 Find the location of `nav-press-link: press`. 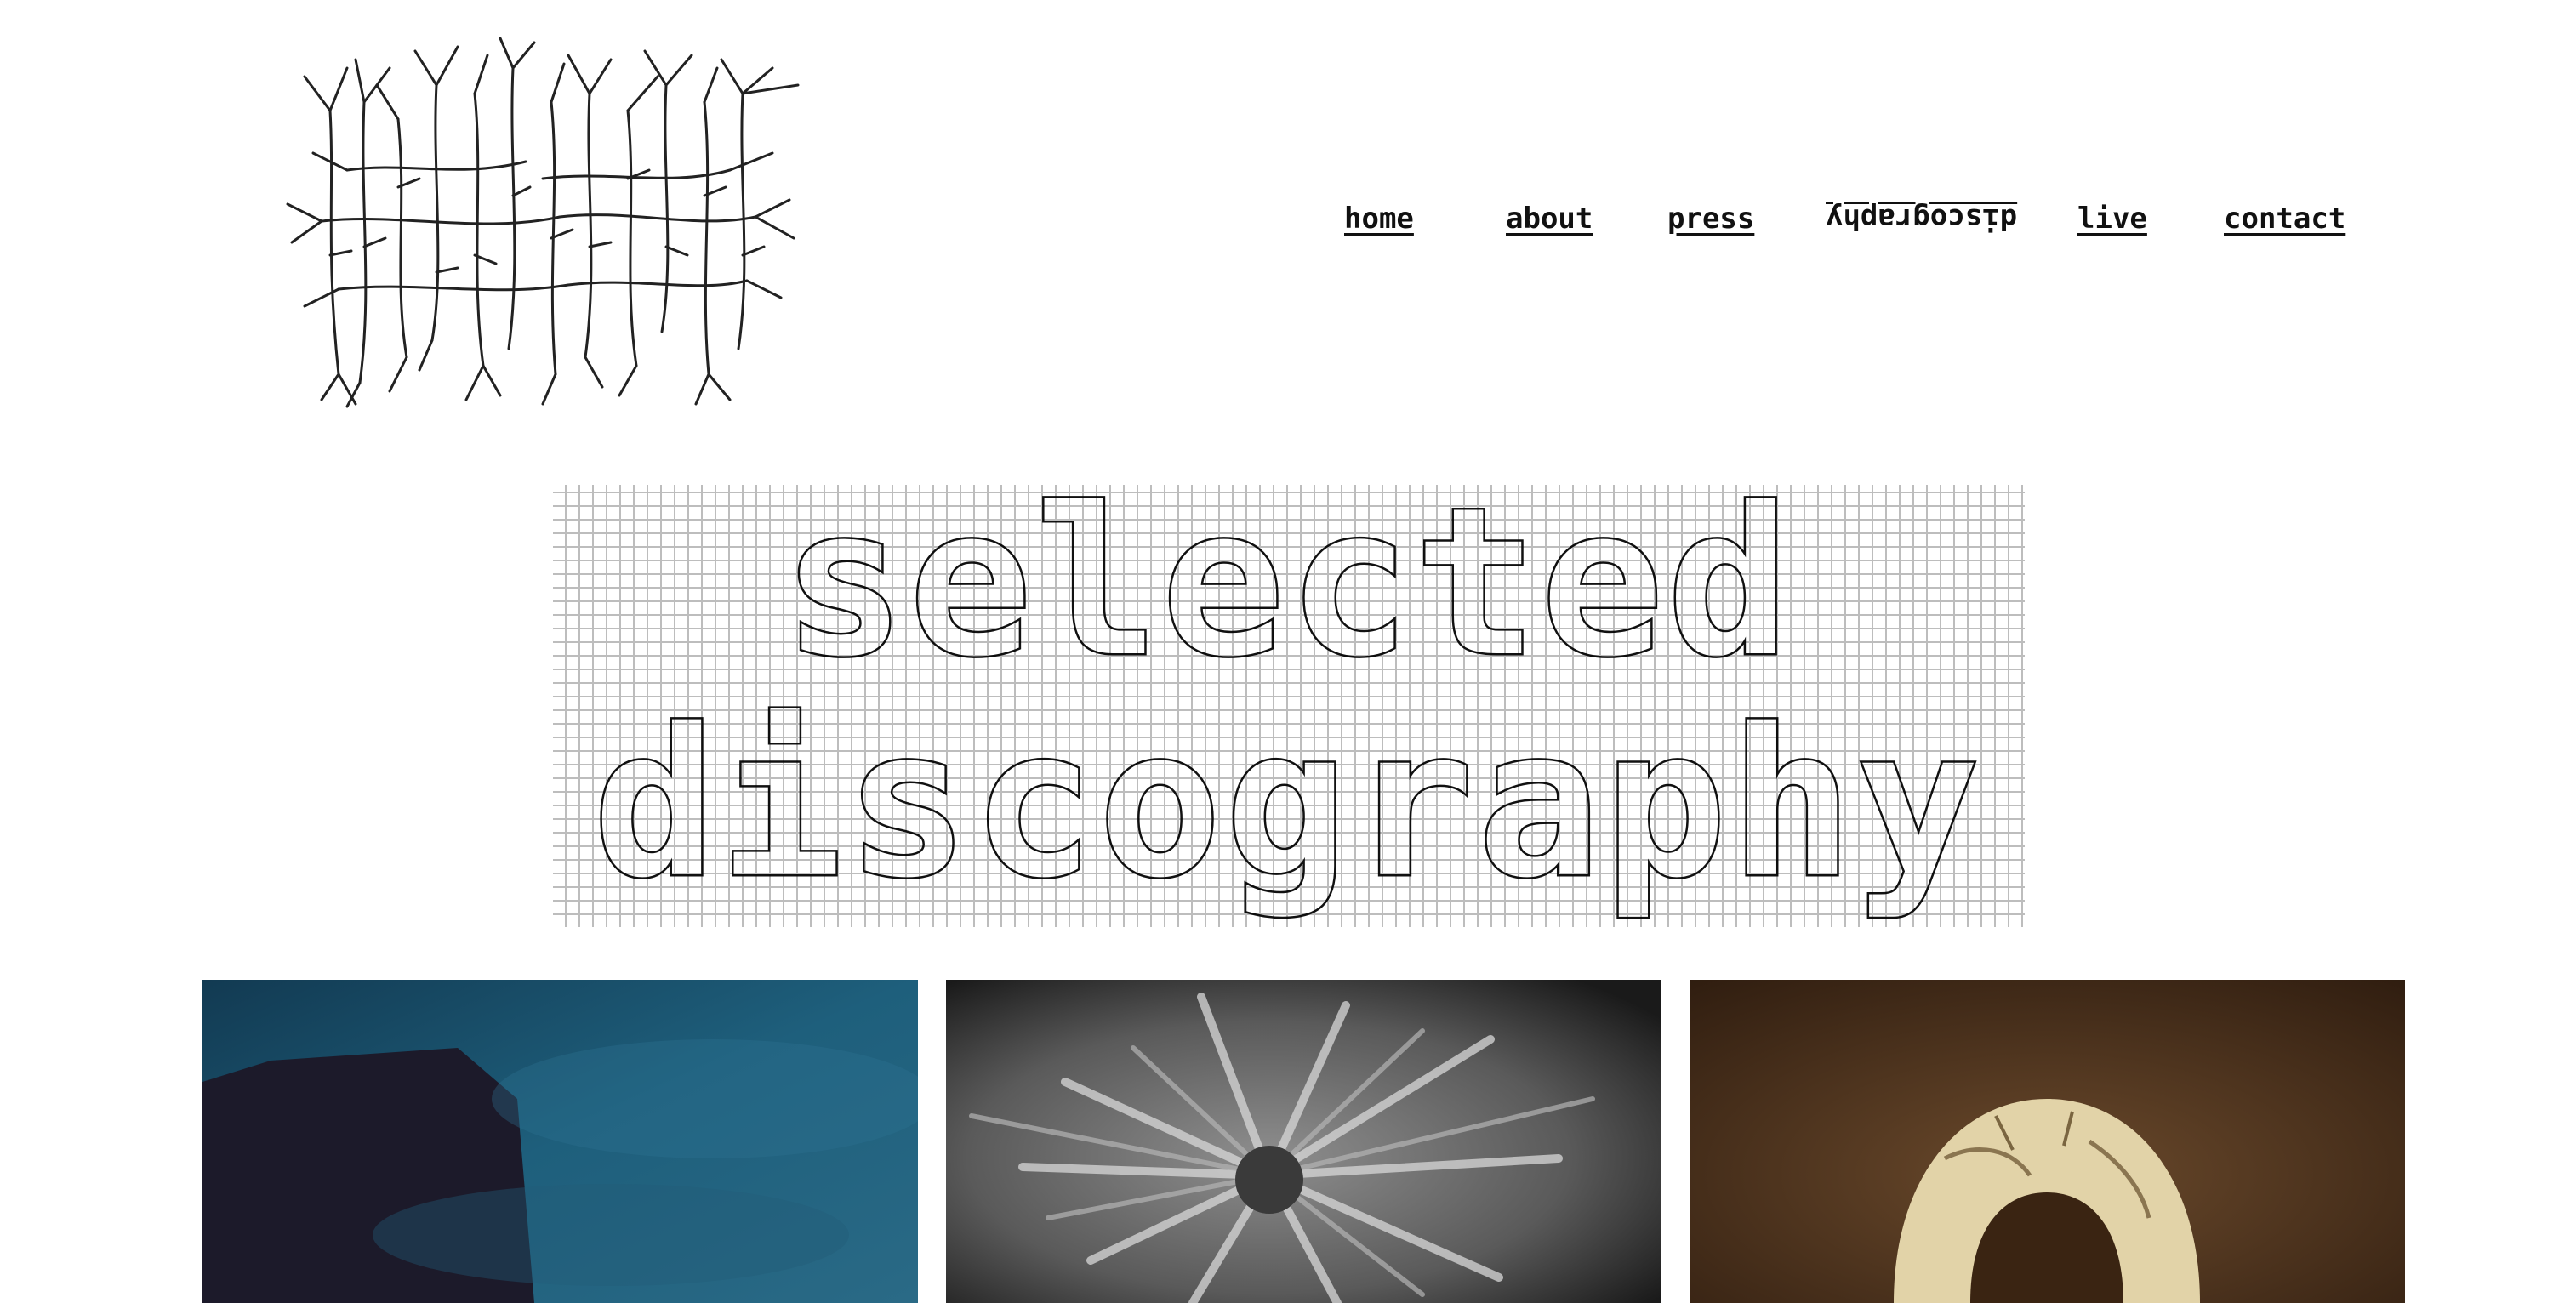

nav-press-link: press is located at coordinates (1710, 218).